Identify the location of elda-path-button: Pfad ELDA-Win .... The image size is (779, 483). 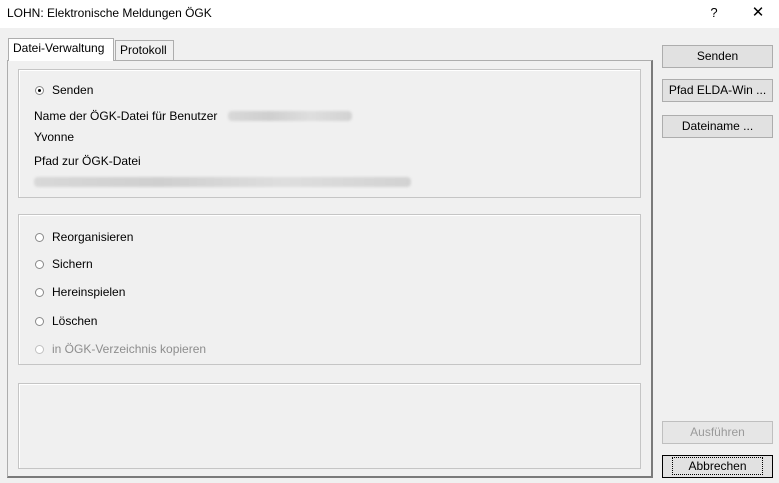
(717, 90).